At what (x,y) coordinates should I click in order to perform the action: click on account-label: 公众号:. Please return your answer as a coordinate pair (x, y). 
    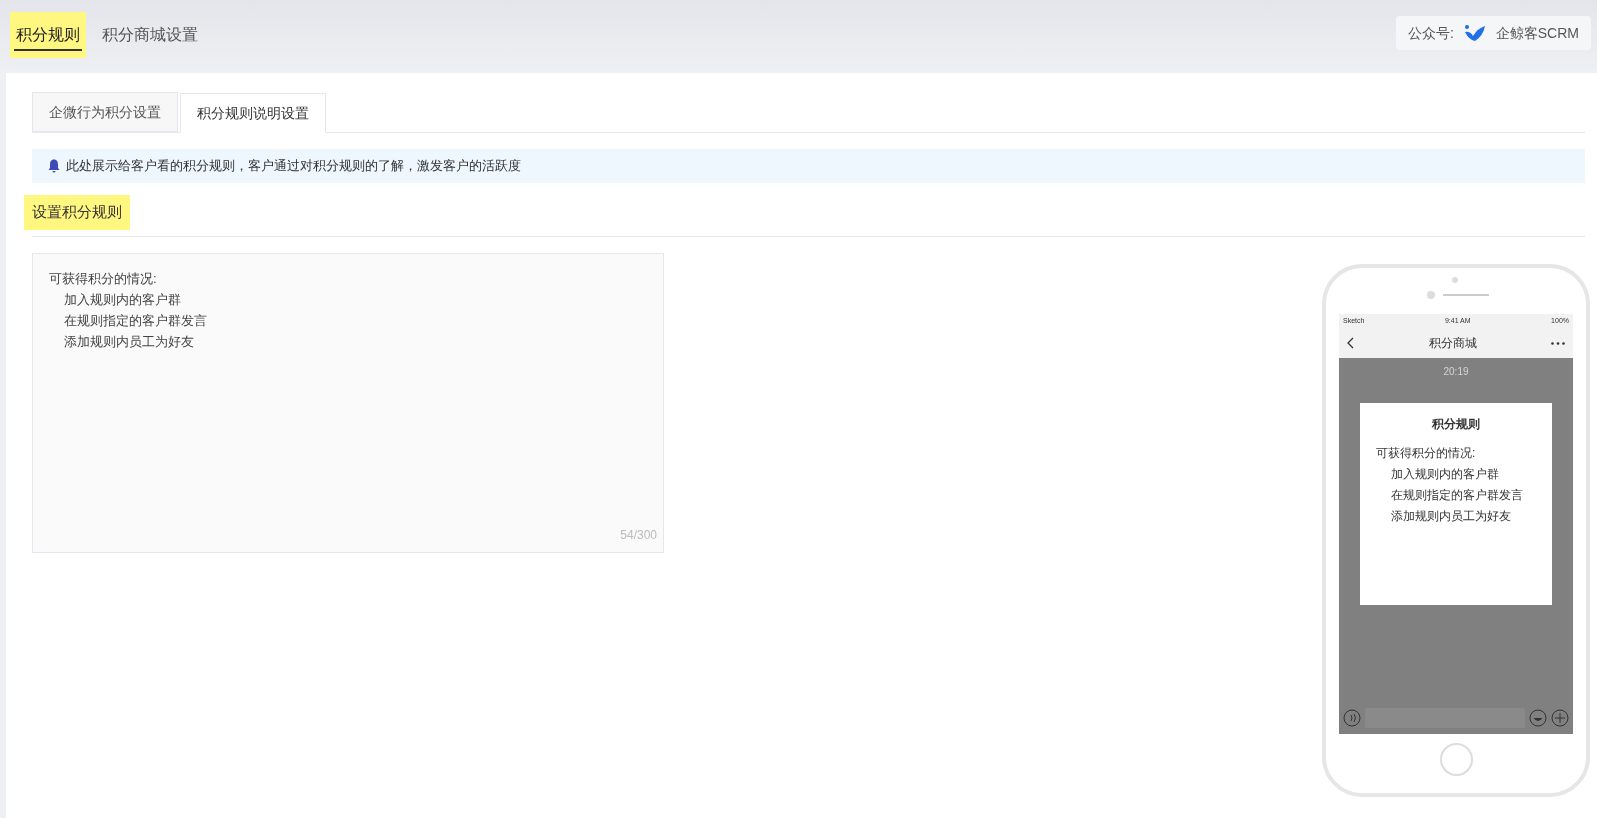
    Looking at the image, I should click on (1430, 33).